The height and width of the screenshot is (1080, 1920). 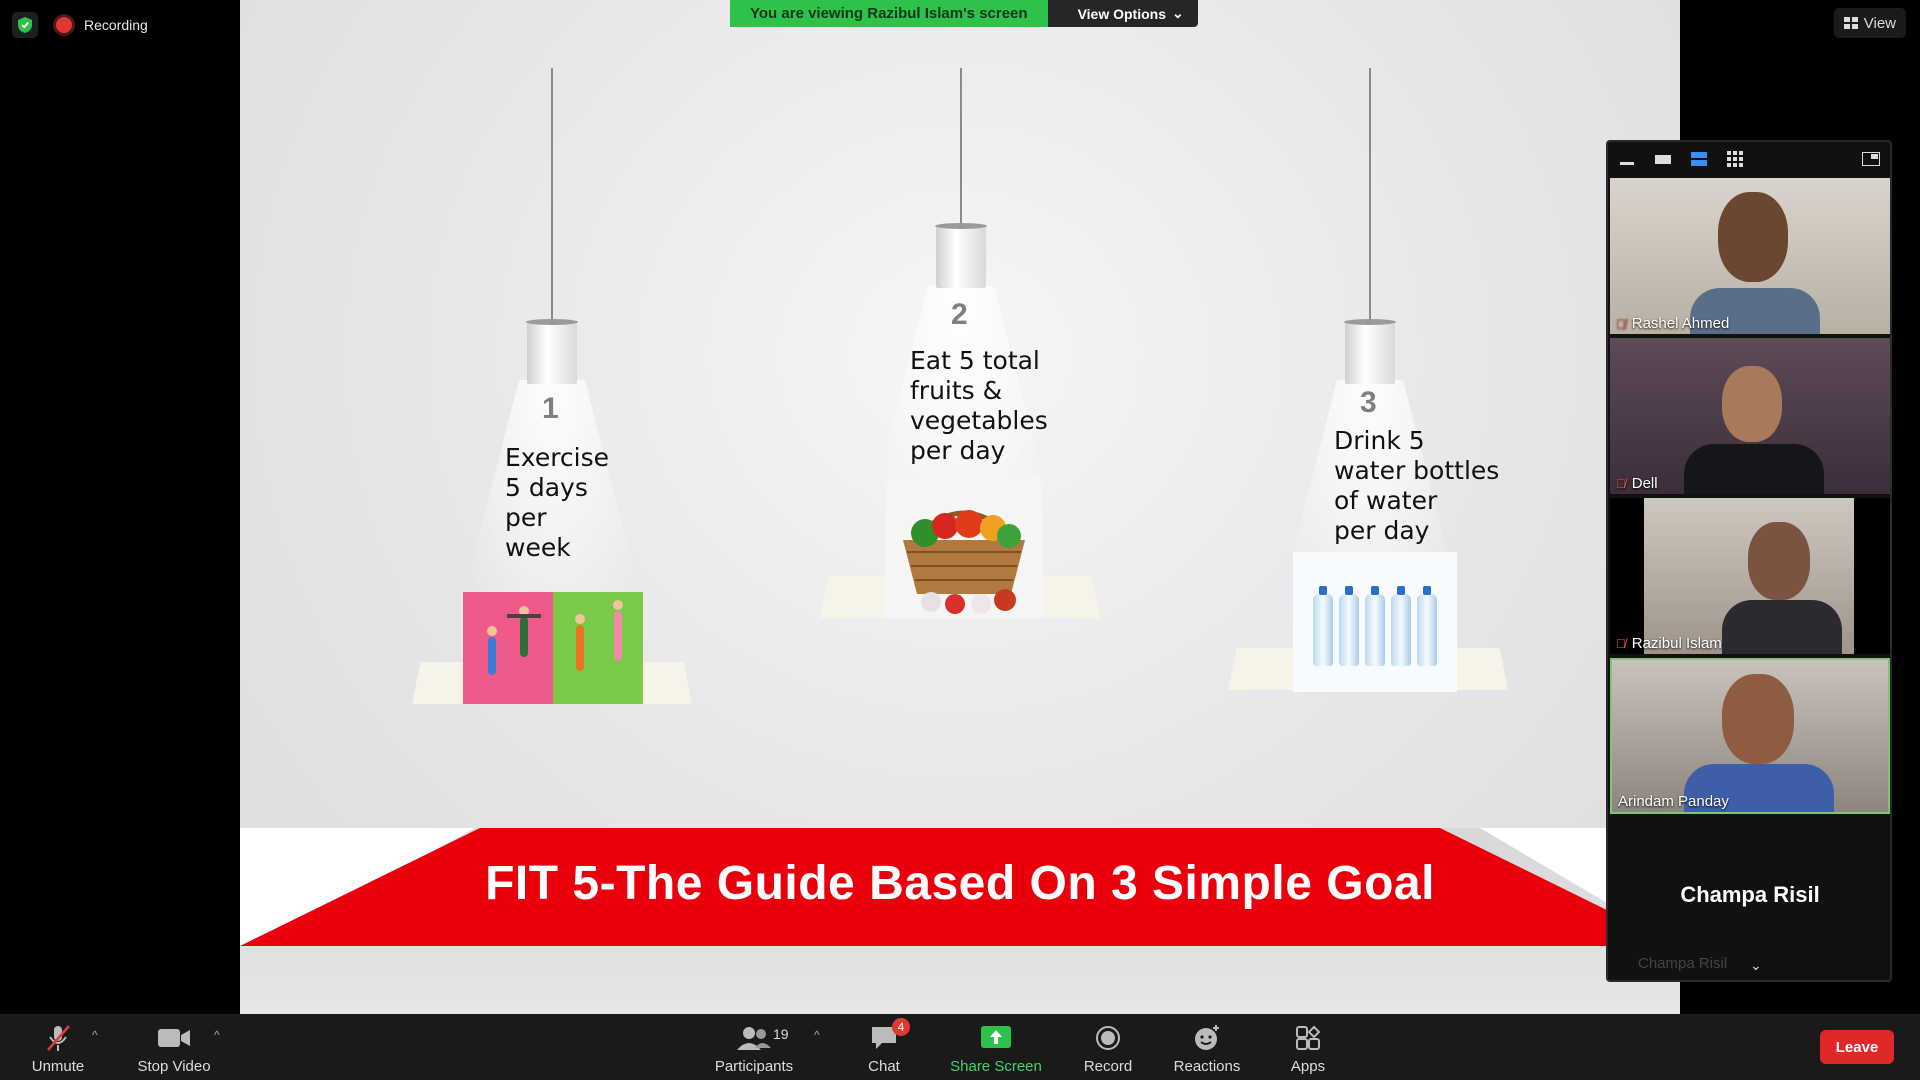 I want to click on exercise-image, so click(x=553, y=648).